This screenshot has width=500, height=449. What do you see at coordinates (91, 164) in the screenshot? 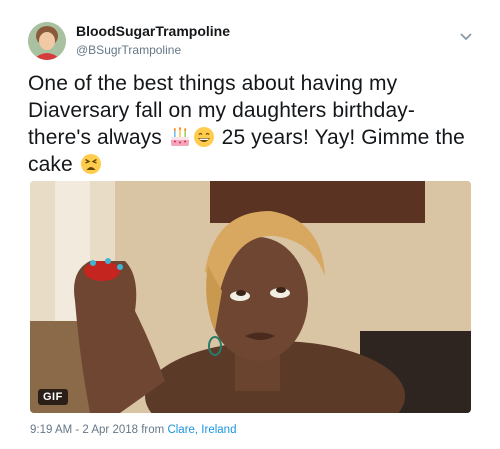
I see `weary-face-icon` at bounding box center [91, 164].